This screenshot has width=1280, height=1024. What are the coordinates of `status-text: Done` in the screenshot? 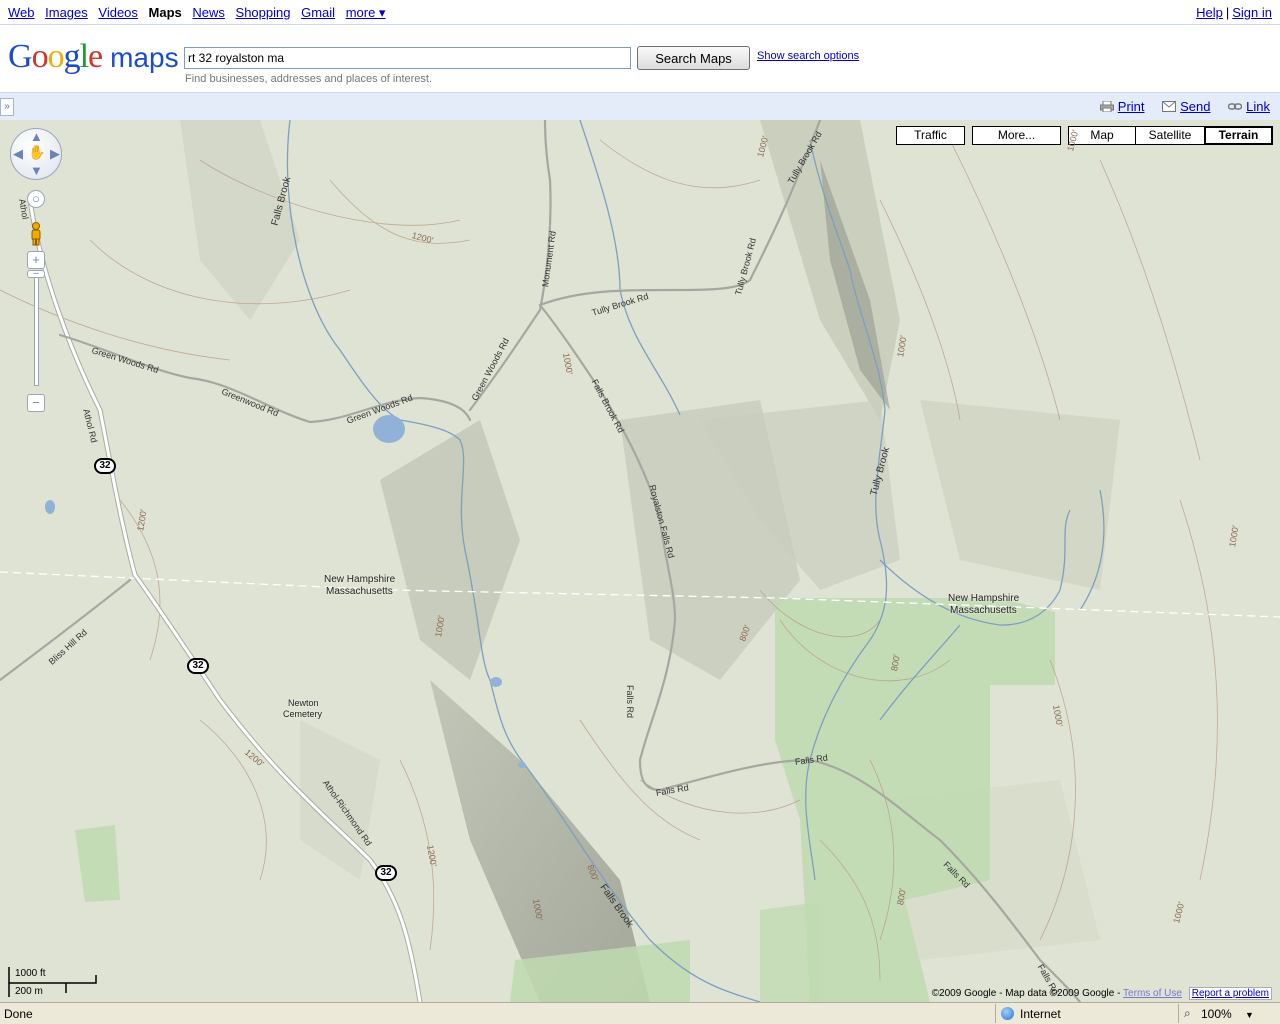 It's located at (18, 1014).